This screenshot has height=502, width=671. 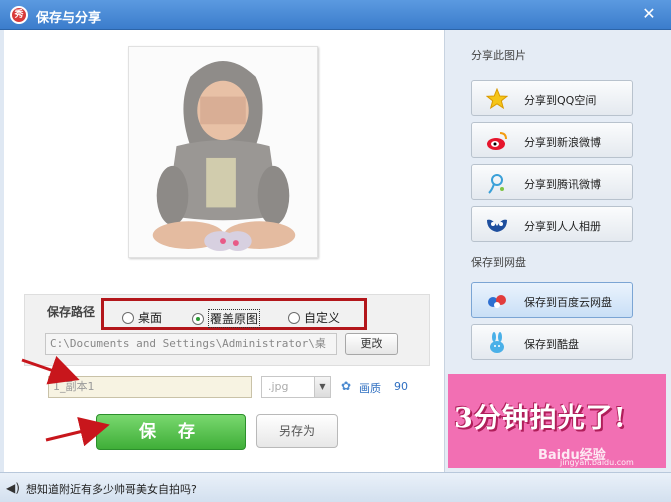 I want to click on kupan-rabbit-icon, so click(x=497, y=342).